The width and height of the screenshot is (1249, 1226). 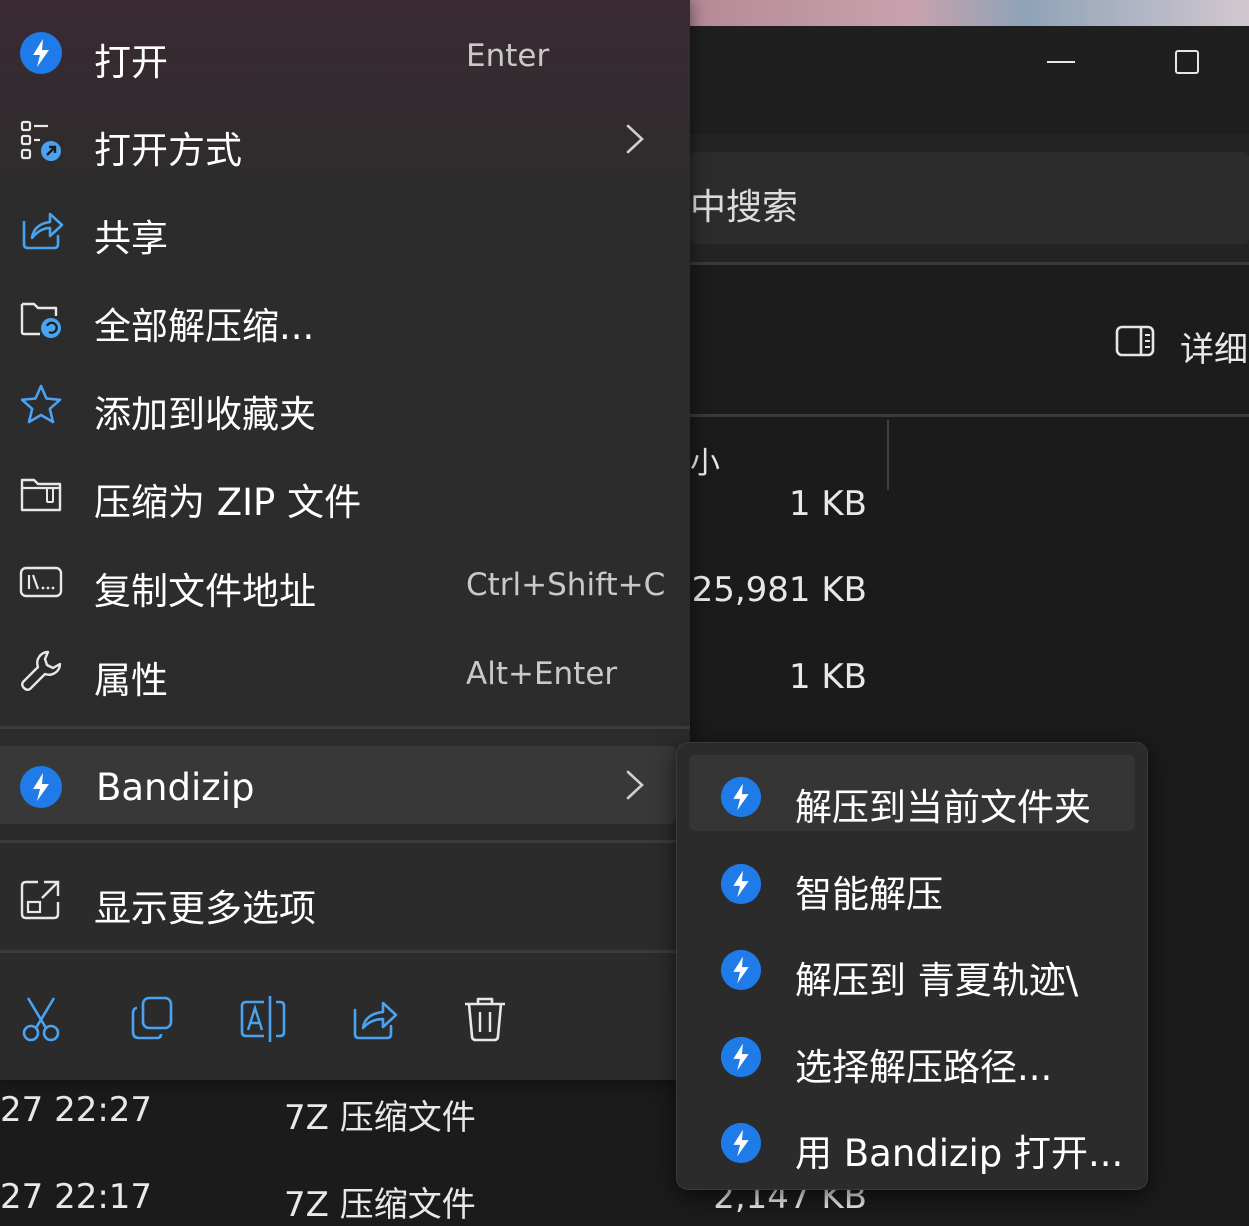 What do you see at coordinates (705, 460) in the screenshot?
I see `size-column-header: 小` at bounding box center [705, 460].